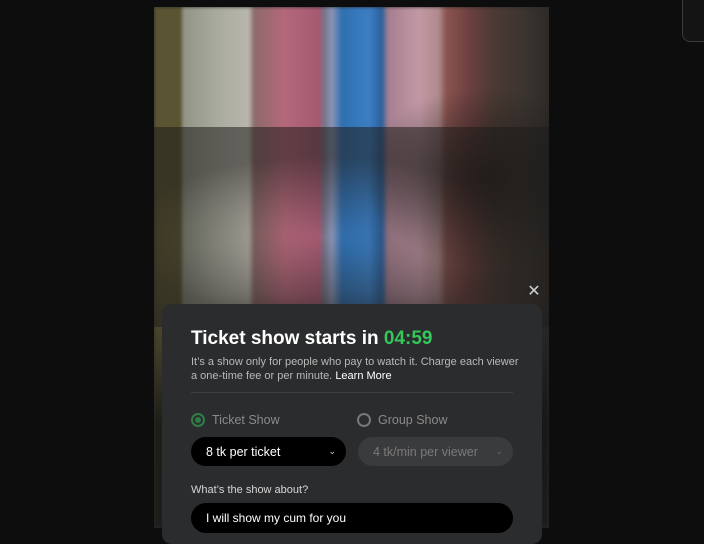 Image resolution: width=704 pixels, height=544 pixels. Describe the element at coordinates (285, 338) in the screenshot. I see `title-text: Ticket show starts in` at that location.